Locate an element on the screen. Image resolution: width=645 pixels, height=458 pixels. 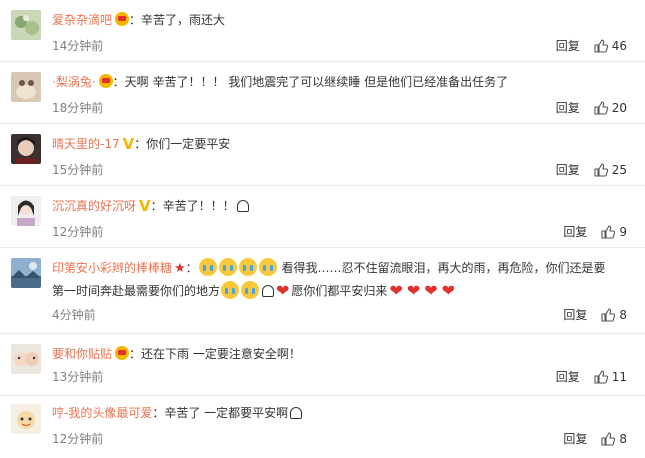
comment-item: 哼-我的头像最可爱：辛苦了 一定都要平安啊 12分钟前 回复 8 is located at coordinates (322, 427).